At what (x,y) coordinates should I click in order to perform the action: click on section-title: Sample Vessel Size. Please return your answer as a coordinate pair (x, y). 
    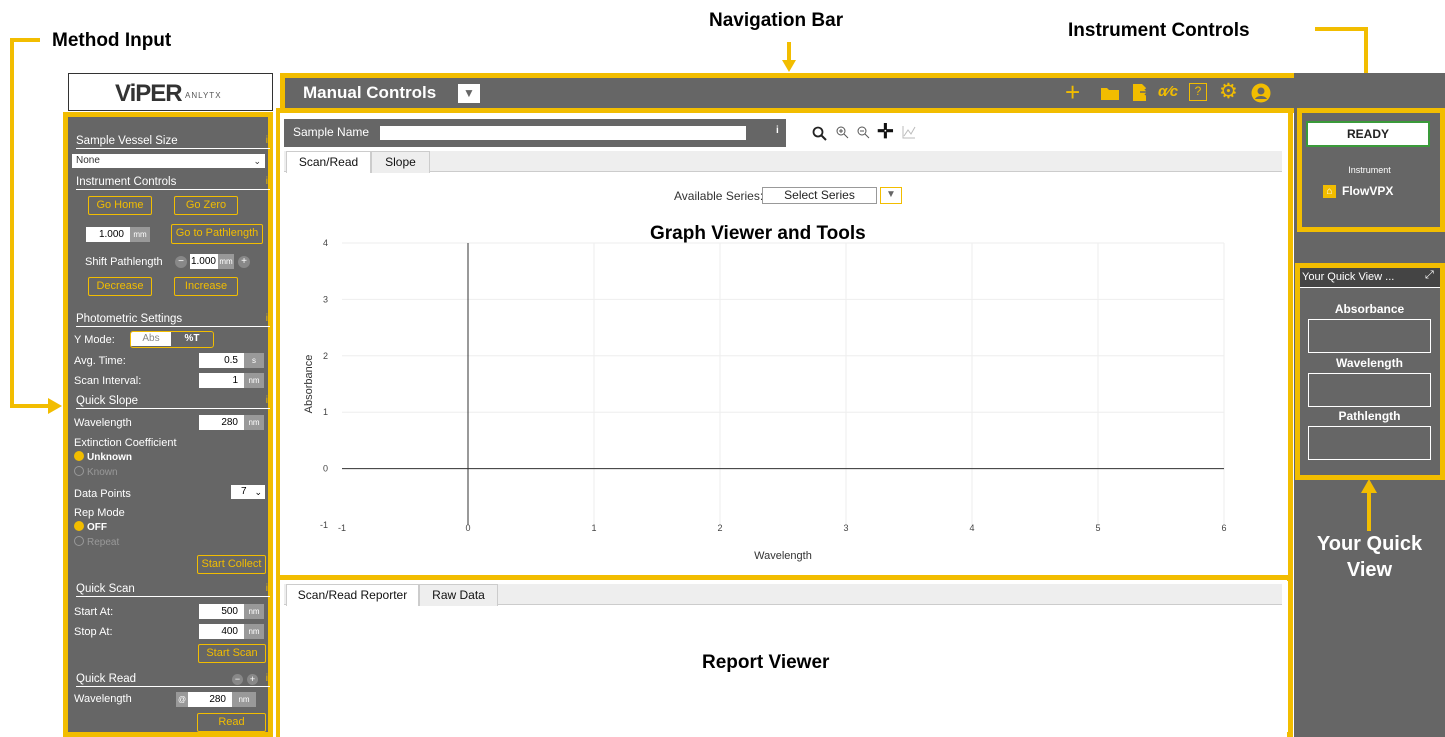
    Looking at the image, I should click on (127, 141).